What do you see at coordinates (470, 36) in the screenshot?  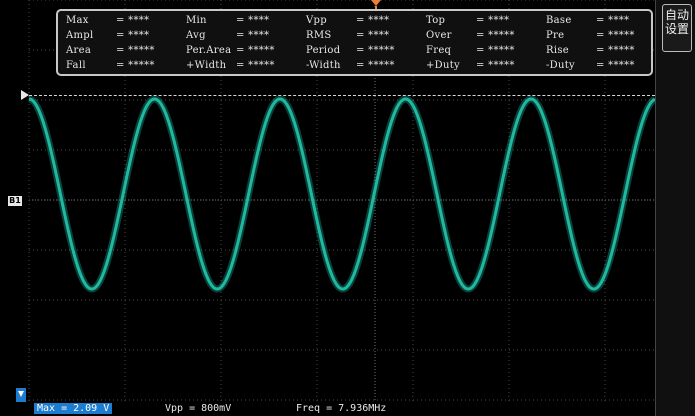 I see `measurement-item: Over = *****` at bounding box center [470, 36].